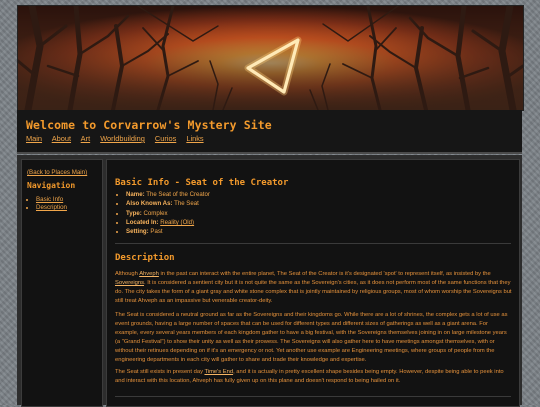 This screenshot has width=540, height=407. Describe the element at coordinates (149, 204) in the screenshot. I see `info-label: Also Known As:` at that location.